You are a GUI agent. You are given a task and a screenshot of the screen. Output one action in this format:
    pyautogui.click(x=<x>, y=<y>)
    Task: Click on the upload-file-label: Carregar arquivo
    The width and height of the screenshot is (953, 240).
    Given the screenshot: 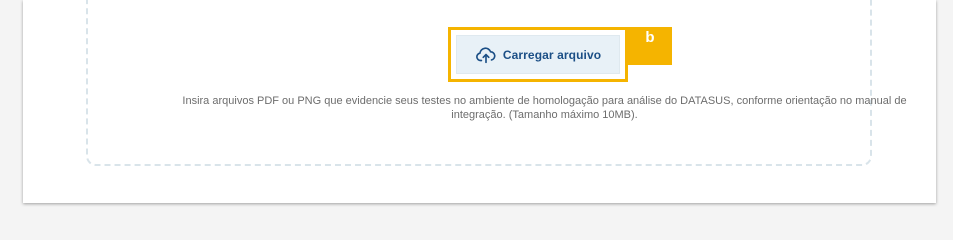 What is the action you would take?
    pyautogui.click(x=552, y=54)
    